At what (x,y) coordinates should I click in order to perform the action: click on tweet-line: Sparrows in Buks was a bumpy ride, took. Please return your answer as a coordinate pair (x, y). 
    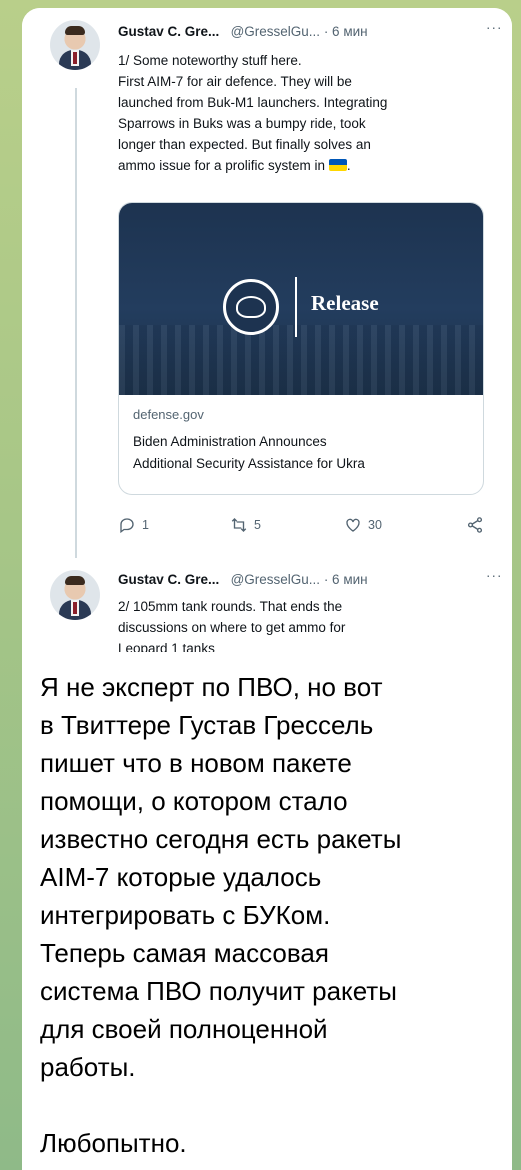
    Looking at the image, I should click on (242, 123).